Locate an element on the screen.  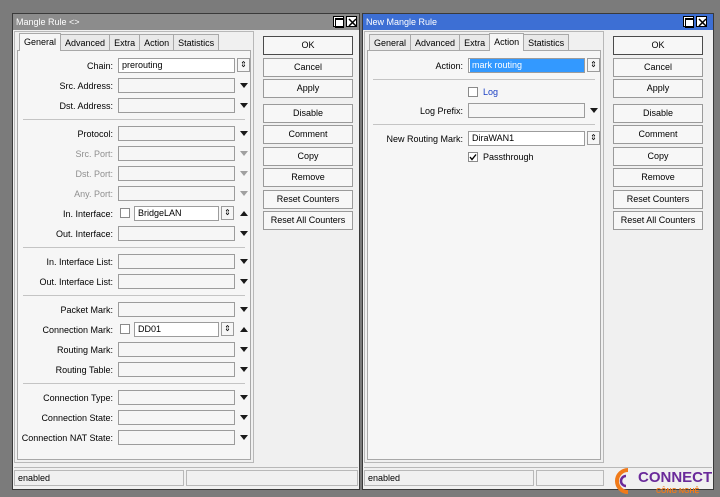
connection-state-input is located at coordinates (176, 417).